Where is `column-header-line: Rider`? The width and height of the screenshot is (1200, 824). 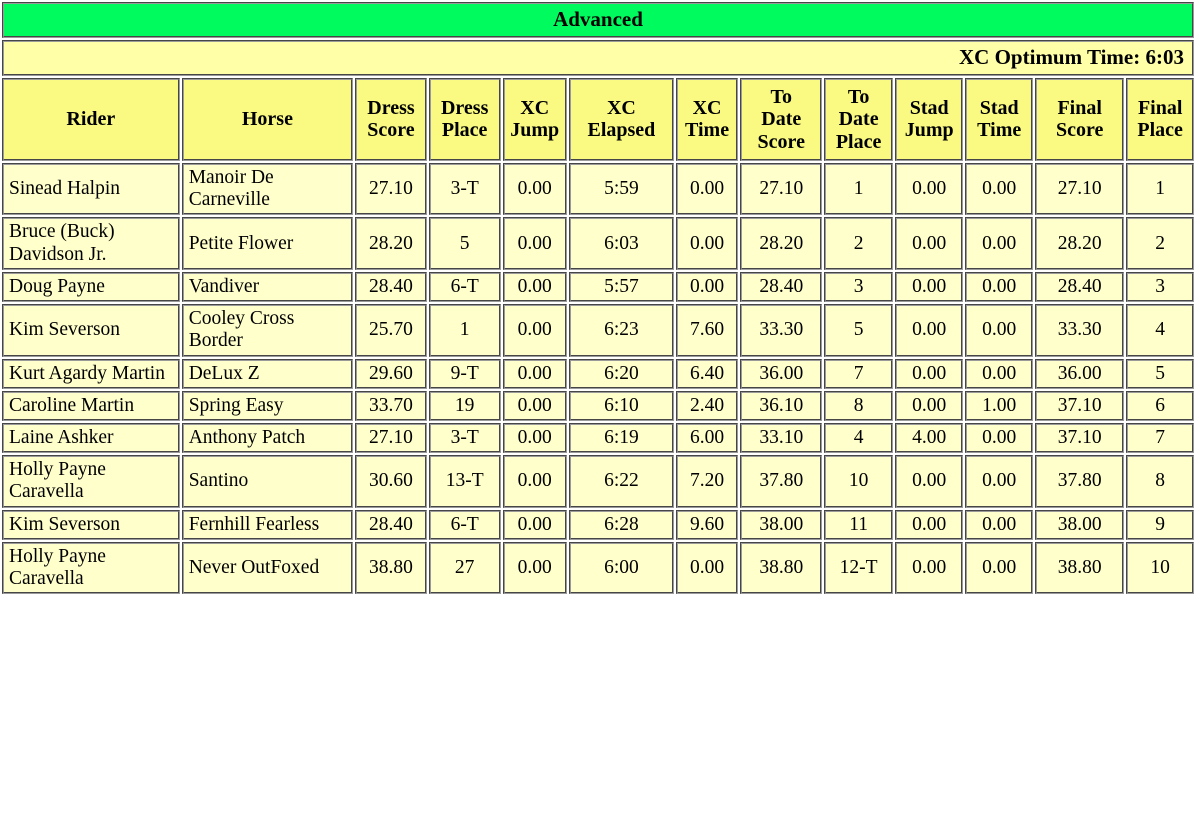 column-header-line: Rider is located at coordinates (91, 119).